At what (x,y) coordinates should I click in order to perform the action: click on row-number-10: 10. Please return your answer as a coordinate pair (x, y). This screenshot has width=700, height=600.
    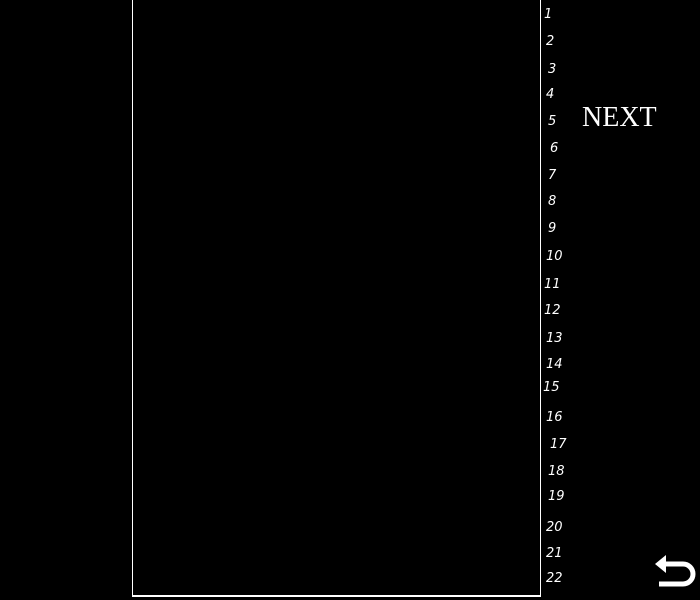
    Looking at the image, I should click on (554, 256).